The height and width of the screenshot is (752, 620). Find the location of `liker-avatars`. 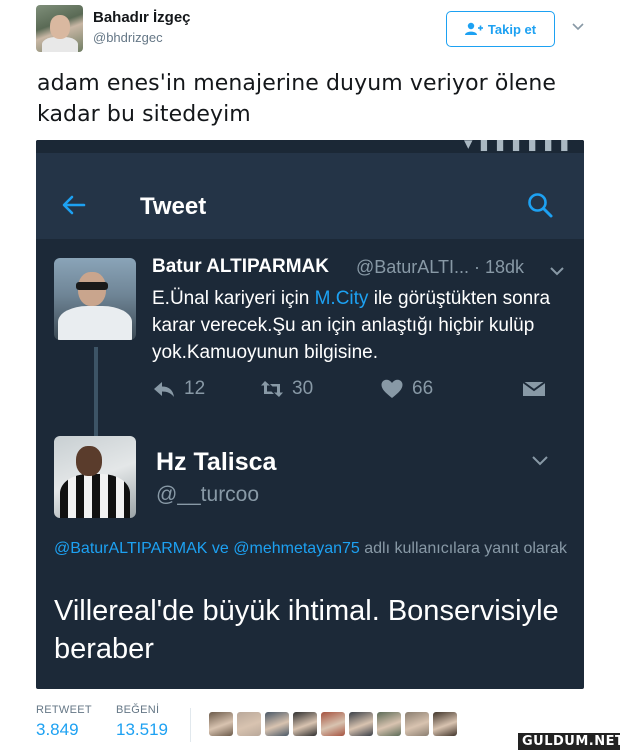

liker-avatars is located at coordinates (333, 724).